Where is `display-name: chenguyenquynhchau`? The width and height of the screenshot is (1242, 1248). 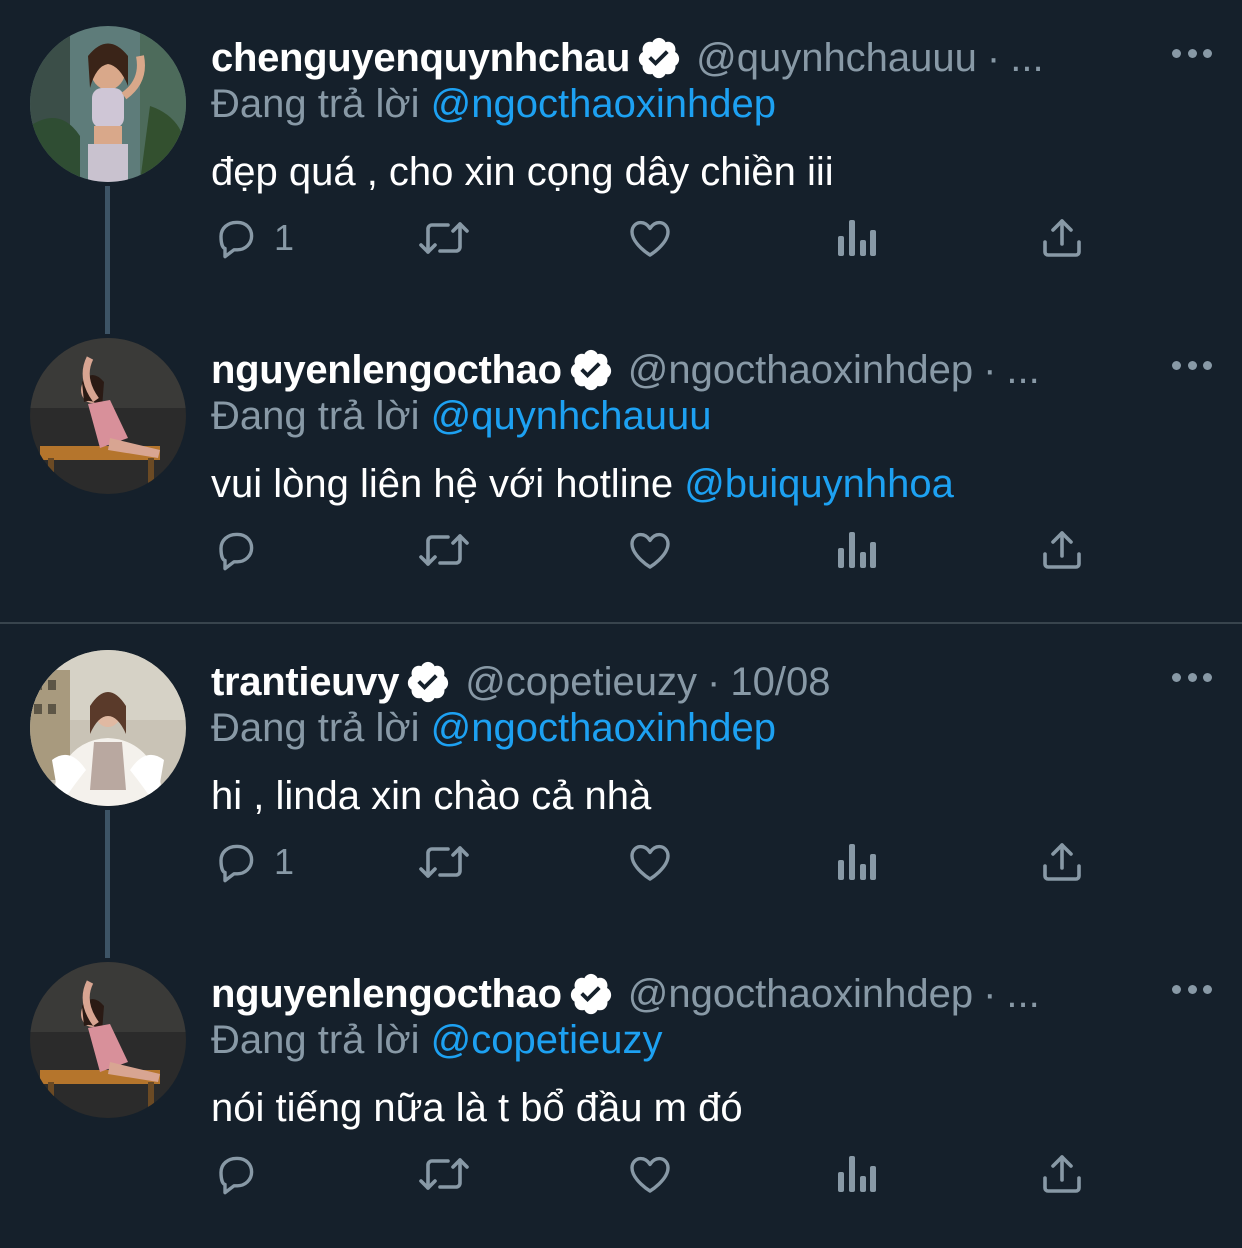 display-name: chenguyenquynhchau is located at coordinates (420, 58).